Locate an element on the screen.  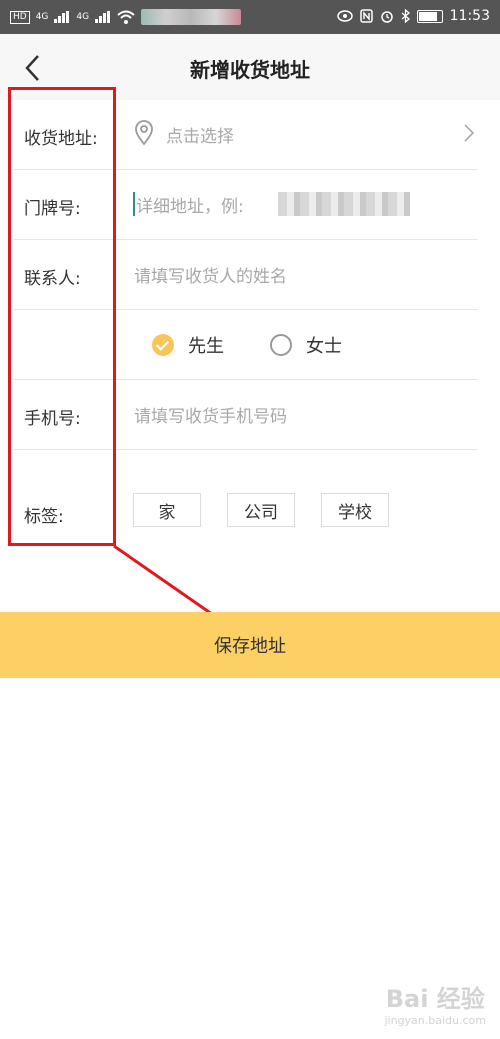
signal-icon is located at coordinates (62, 17).